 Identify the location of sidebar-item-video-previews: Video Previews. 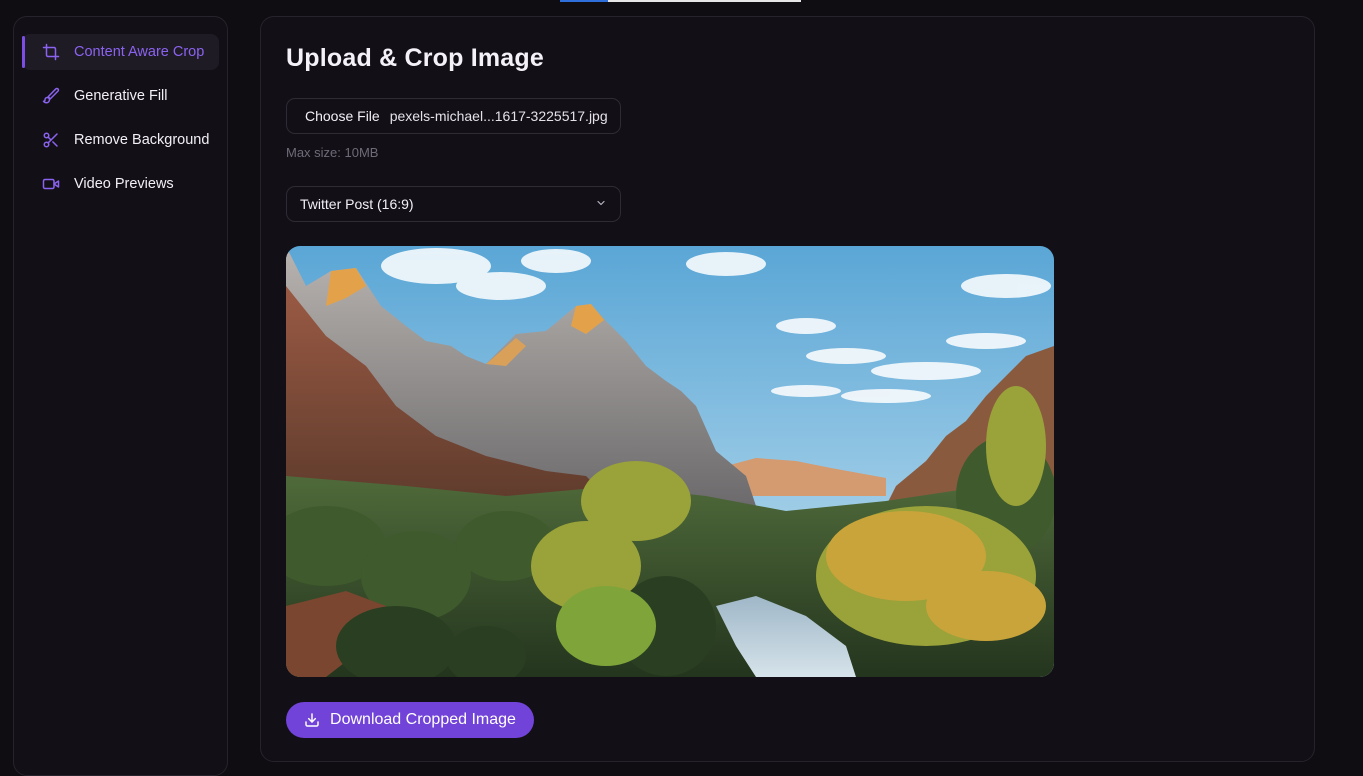
(120, 184).